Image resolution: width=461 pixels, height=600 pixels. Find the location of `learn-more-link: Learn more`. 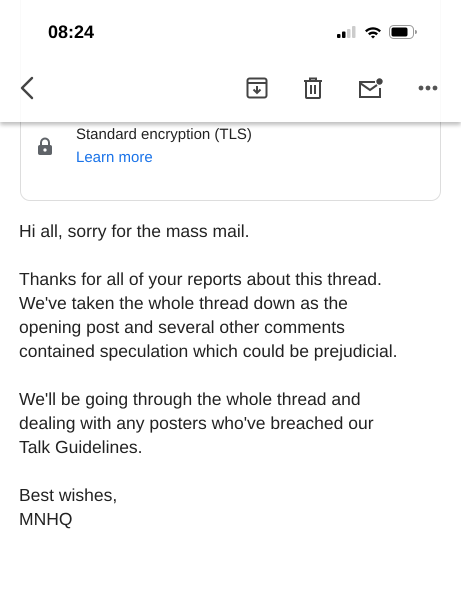

learn-more-link: Learn more is located at coordinates (114, 157).